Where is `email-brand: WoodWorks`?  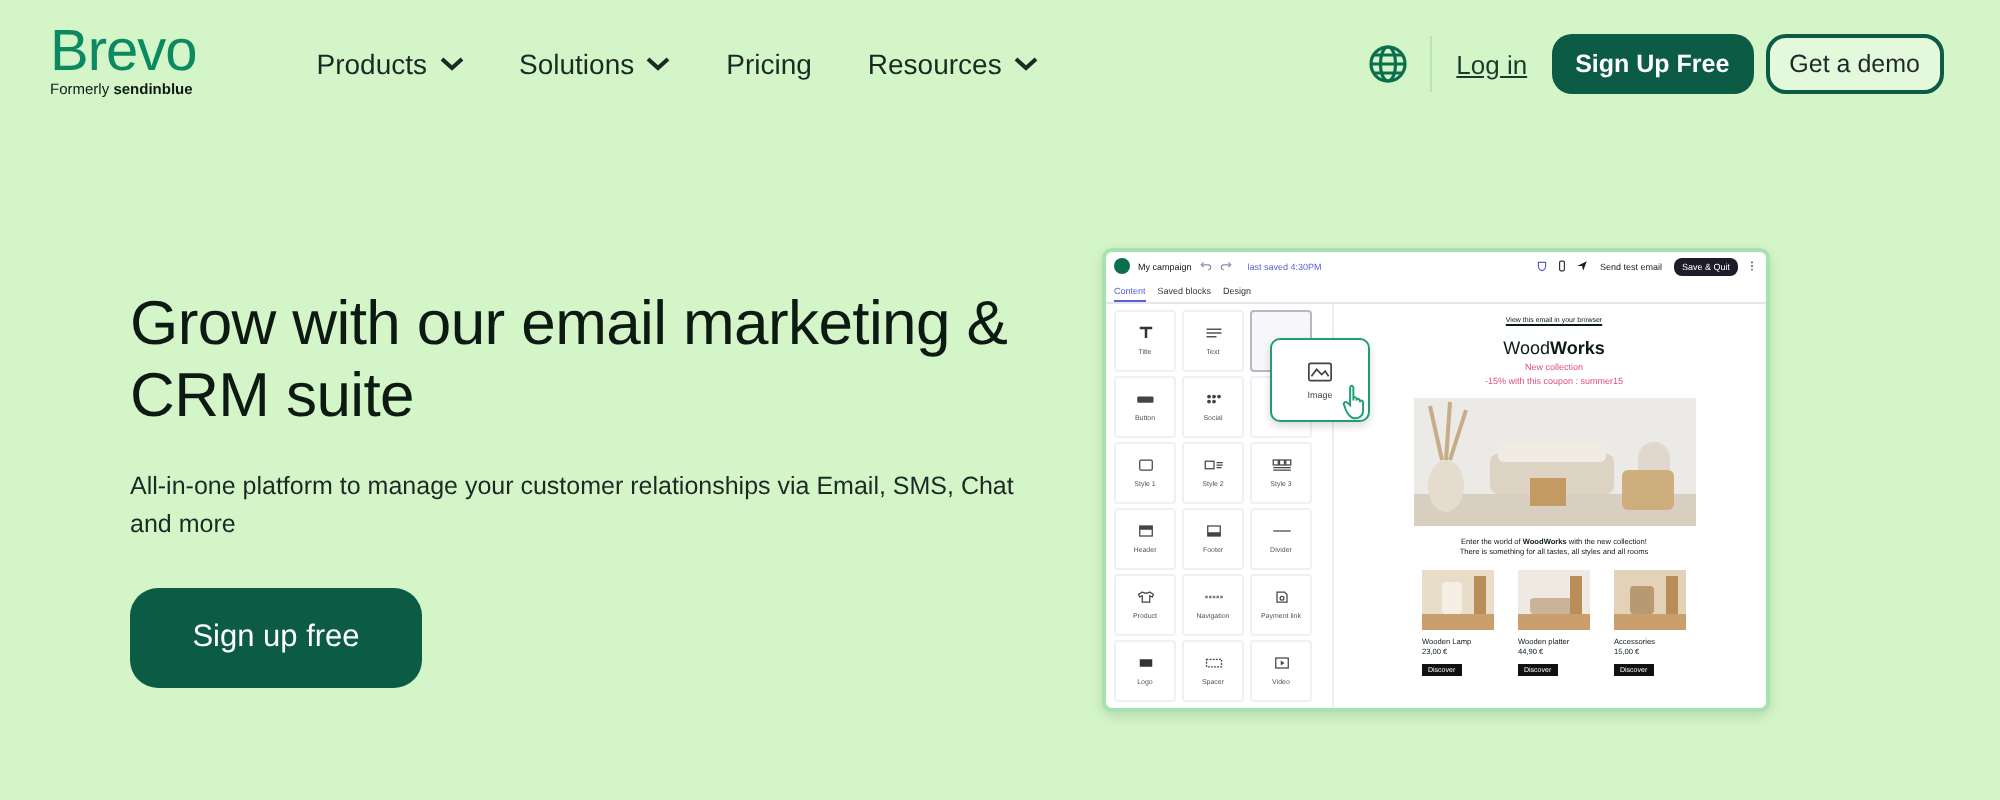
email-brand: WoodWorks is located at coordinates (1554, 348).